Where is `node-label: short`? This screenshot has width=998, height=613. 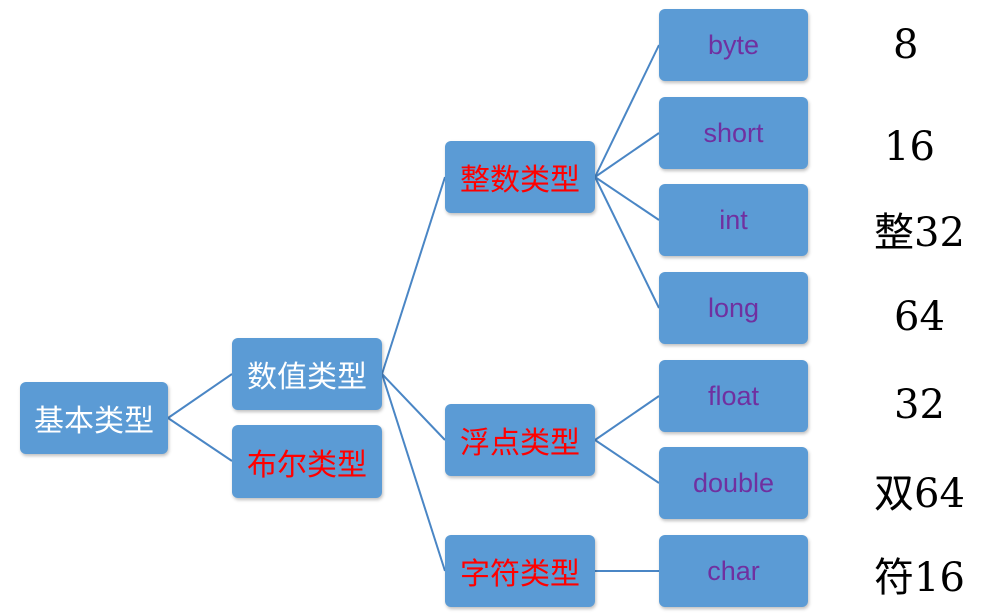 node-label: short is located at coordinates (733, 132).